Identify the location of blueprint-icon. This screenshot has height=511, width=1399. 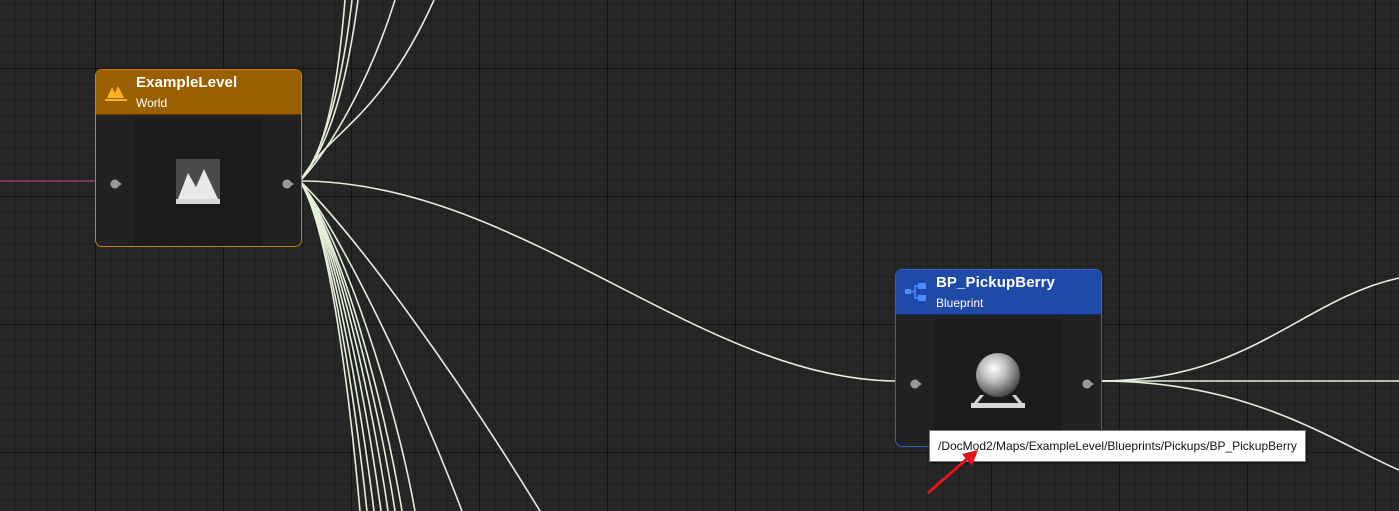
(916, 292).